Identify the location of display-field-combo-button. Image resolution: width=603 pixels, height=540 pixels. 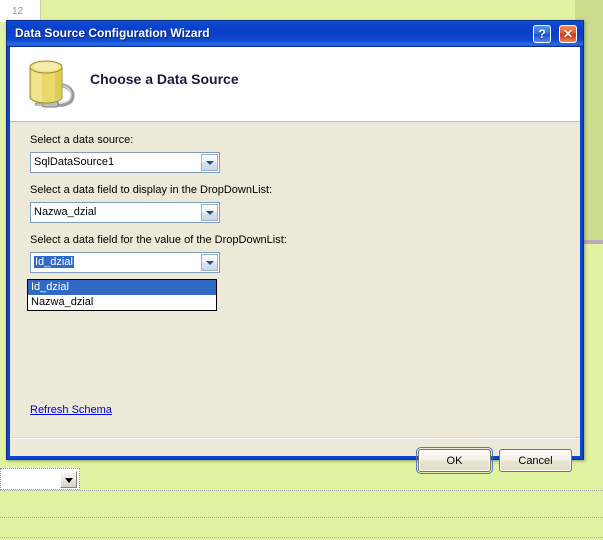
(209, 212).